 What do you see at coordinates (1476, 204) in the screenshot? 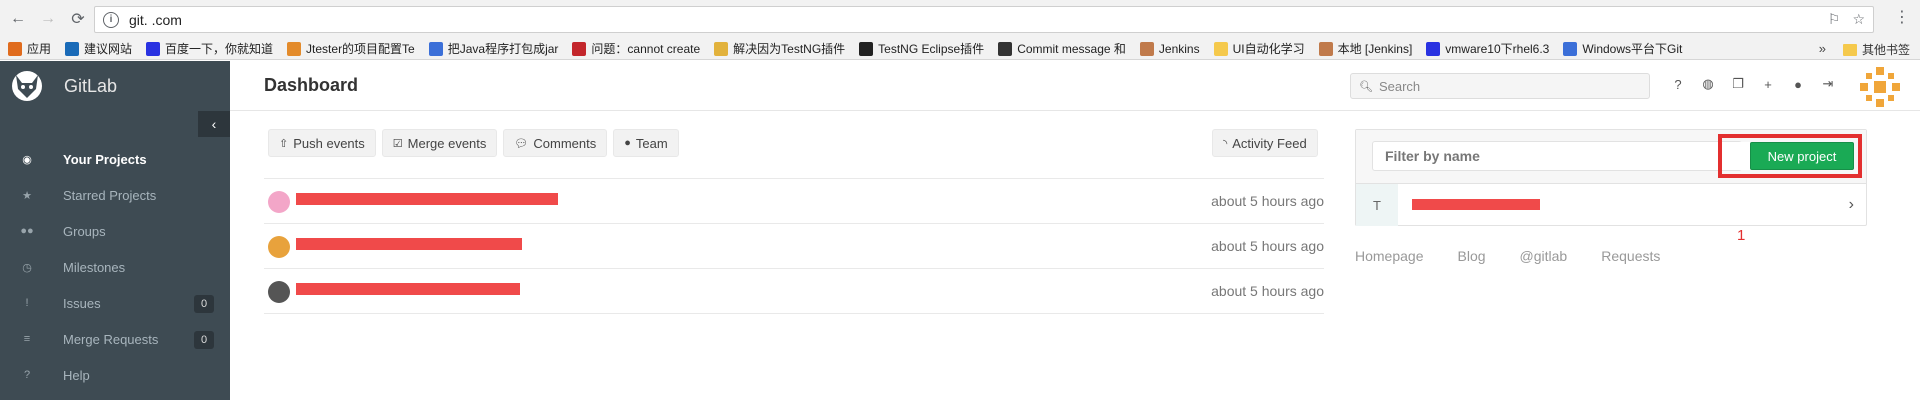
I see `redacted-project-name` at bounding box center [1476, 204].